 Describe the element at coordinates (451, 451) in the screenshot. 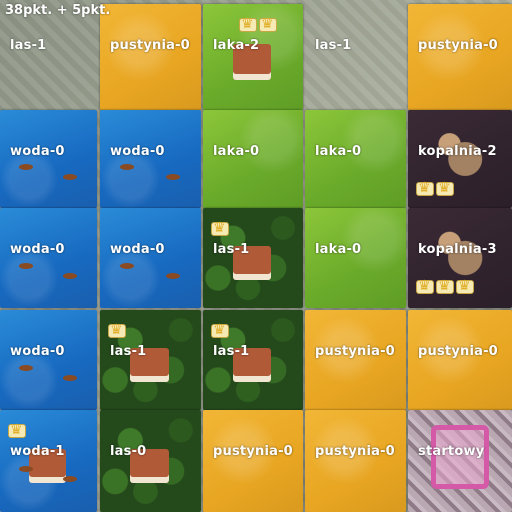

I see `tile-label: startowy` at that location.